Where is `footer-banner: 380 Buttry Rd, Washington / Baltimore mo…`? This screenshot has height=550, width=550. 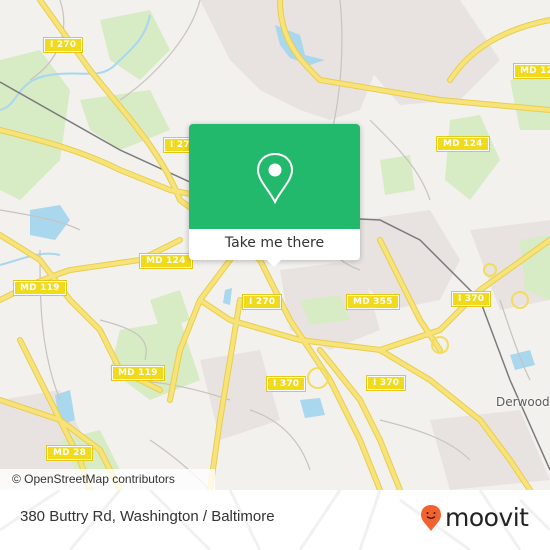 footer-banner: 380 Buttry Rd, Washington / Baltimore mo… is located at coordinates (275, 520).